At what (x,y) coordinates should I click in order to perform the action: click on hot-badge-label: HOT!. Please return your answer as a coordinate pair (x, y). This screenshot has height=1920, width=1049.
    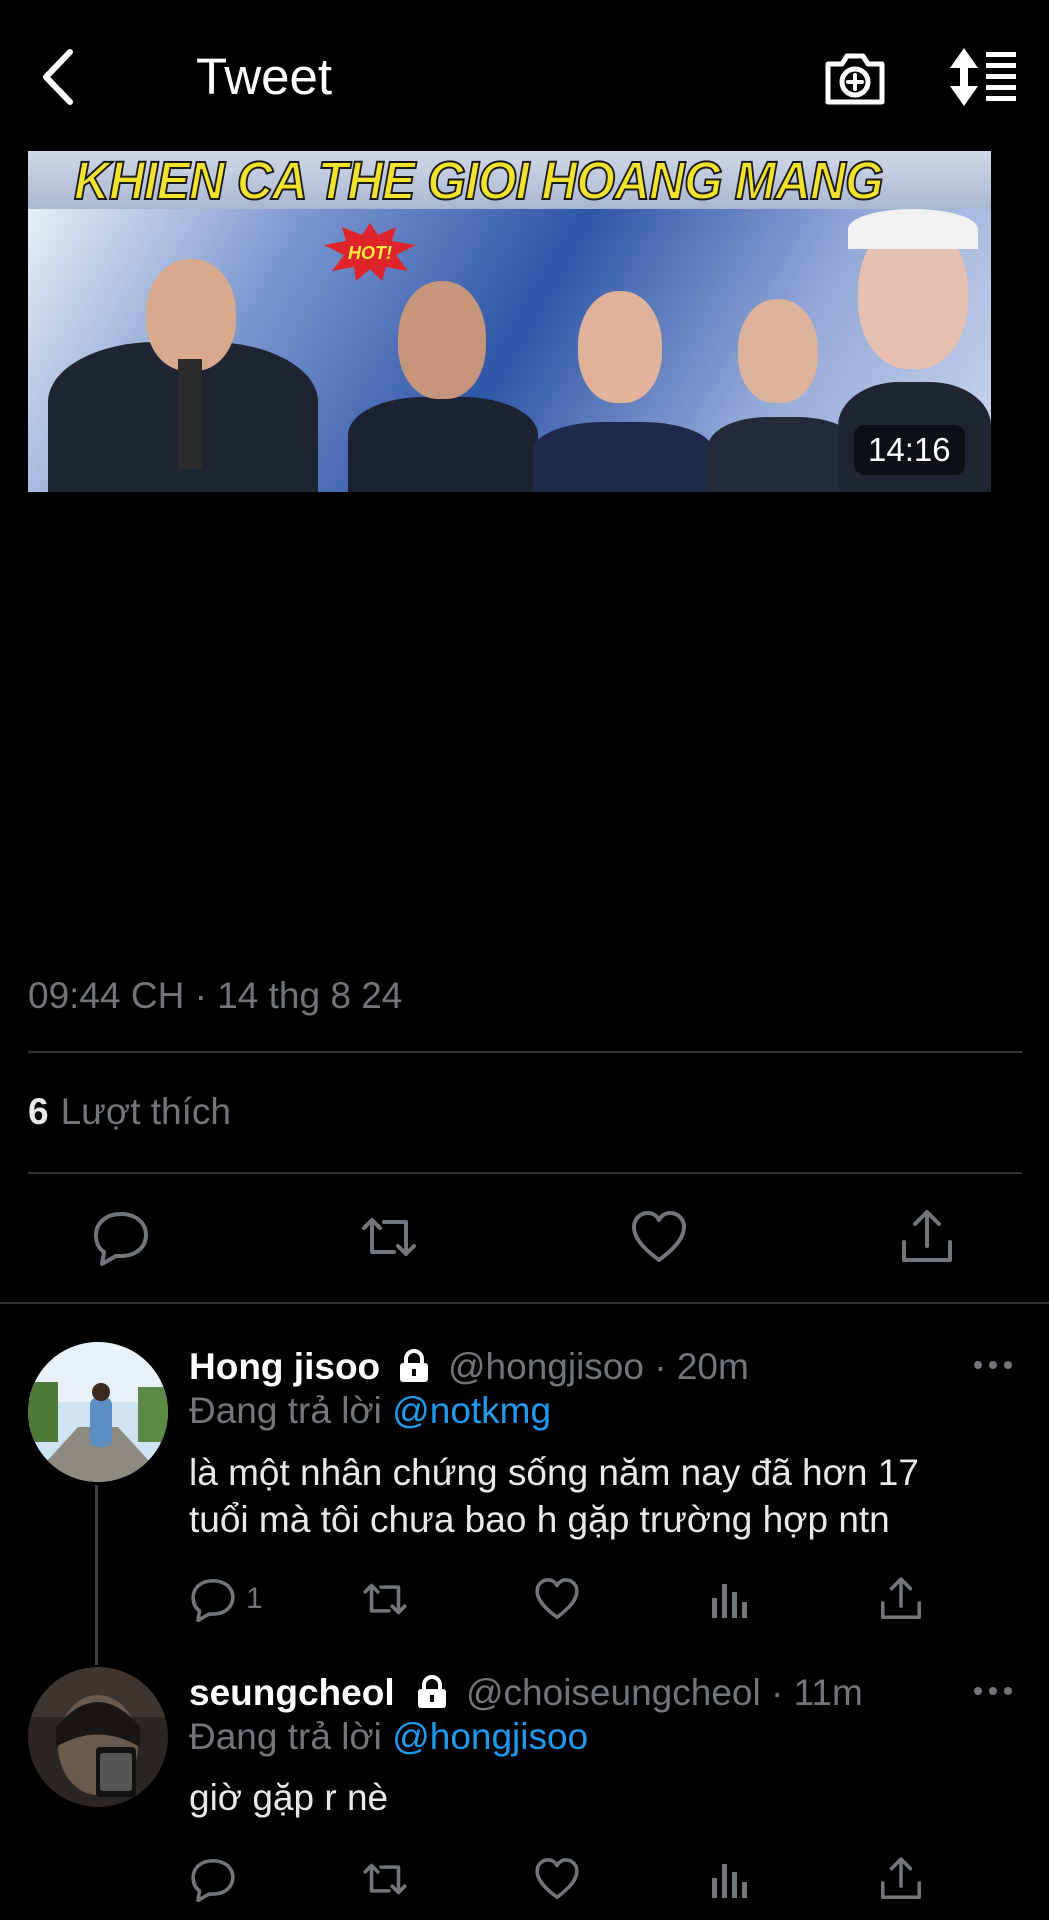
    Looking at the image, I should click on (370, 253).